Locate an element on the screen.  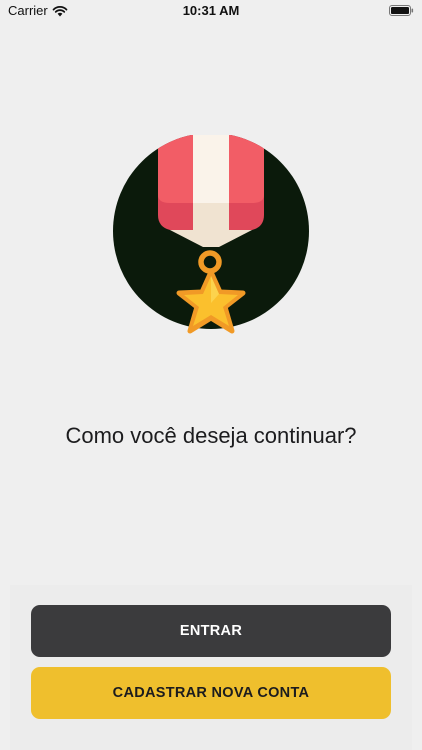
status-bar: Carrier 10:31 AM is located at coordinates (211, 11).